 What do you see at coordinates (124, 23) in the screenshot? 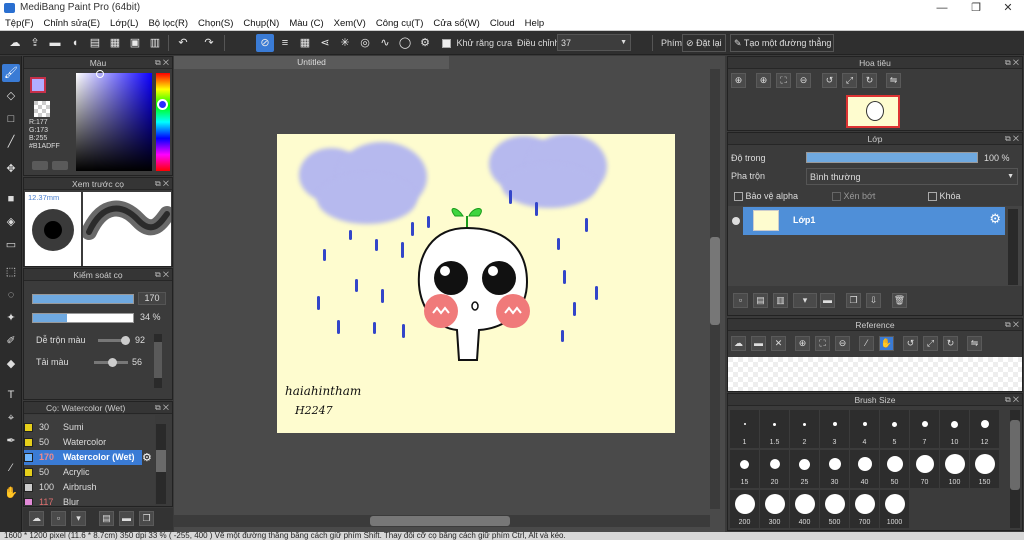
I see `menu-layer: Lớp(L)` at bounding box center [124, 23].